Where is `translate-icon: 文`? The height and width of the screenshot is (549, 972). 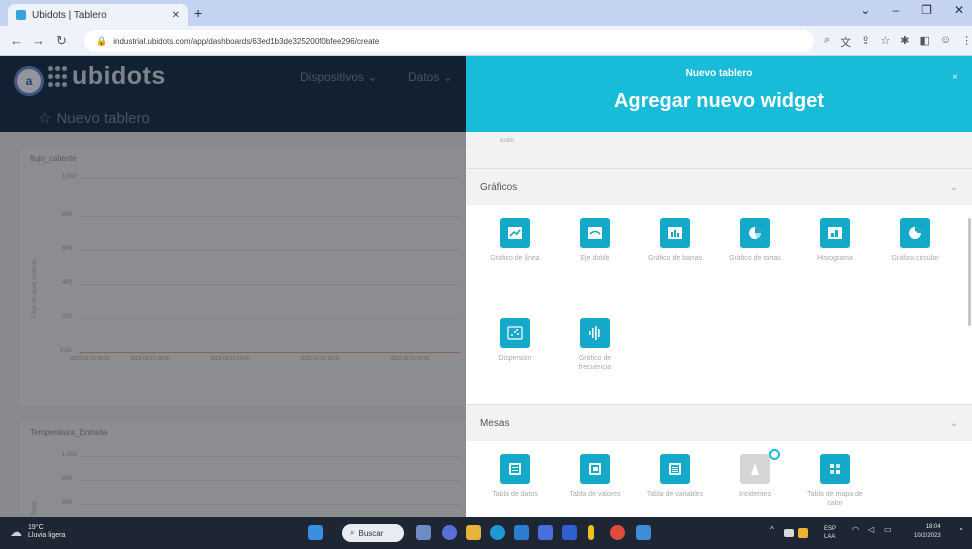 translate-icon: 文 is located at coordinates (845, 42).